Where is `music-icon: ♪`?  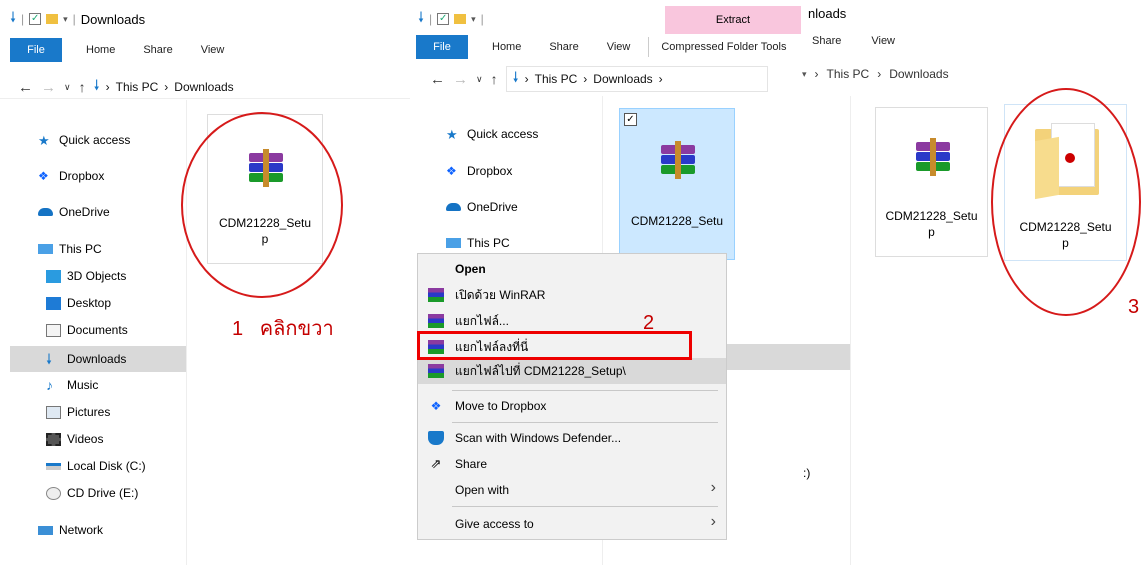
music-icon: ♪ is located at coordinates (49, 384).